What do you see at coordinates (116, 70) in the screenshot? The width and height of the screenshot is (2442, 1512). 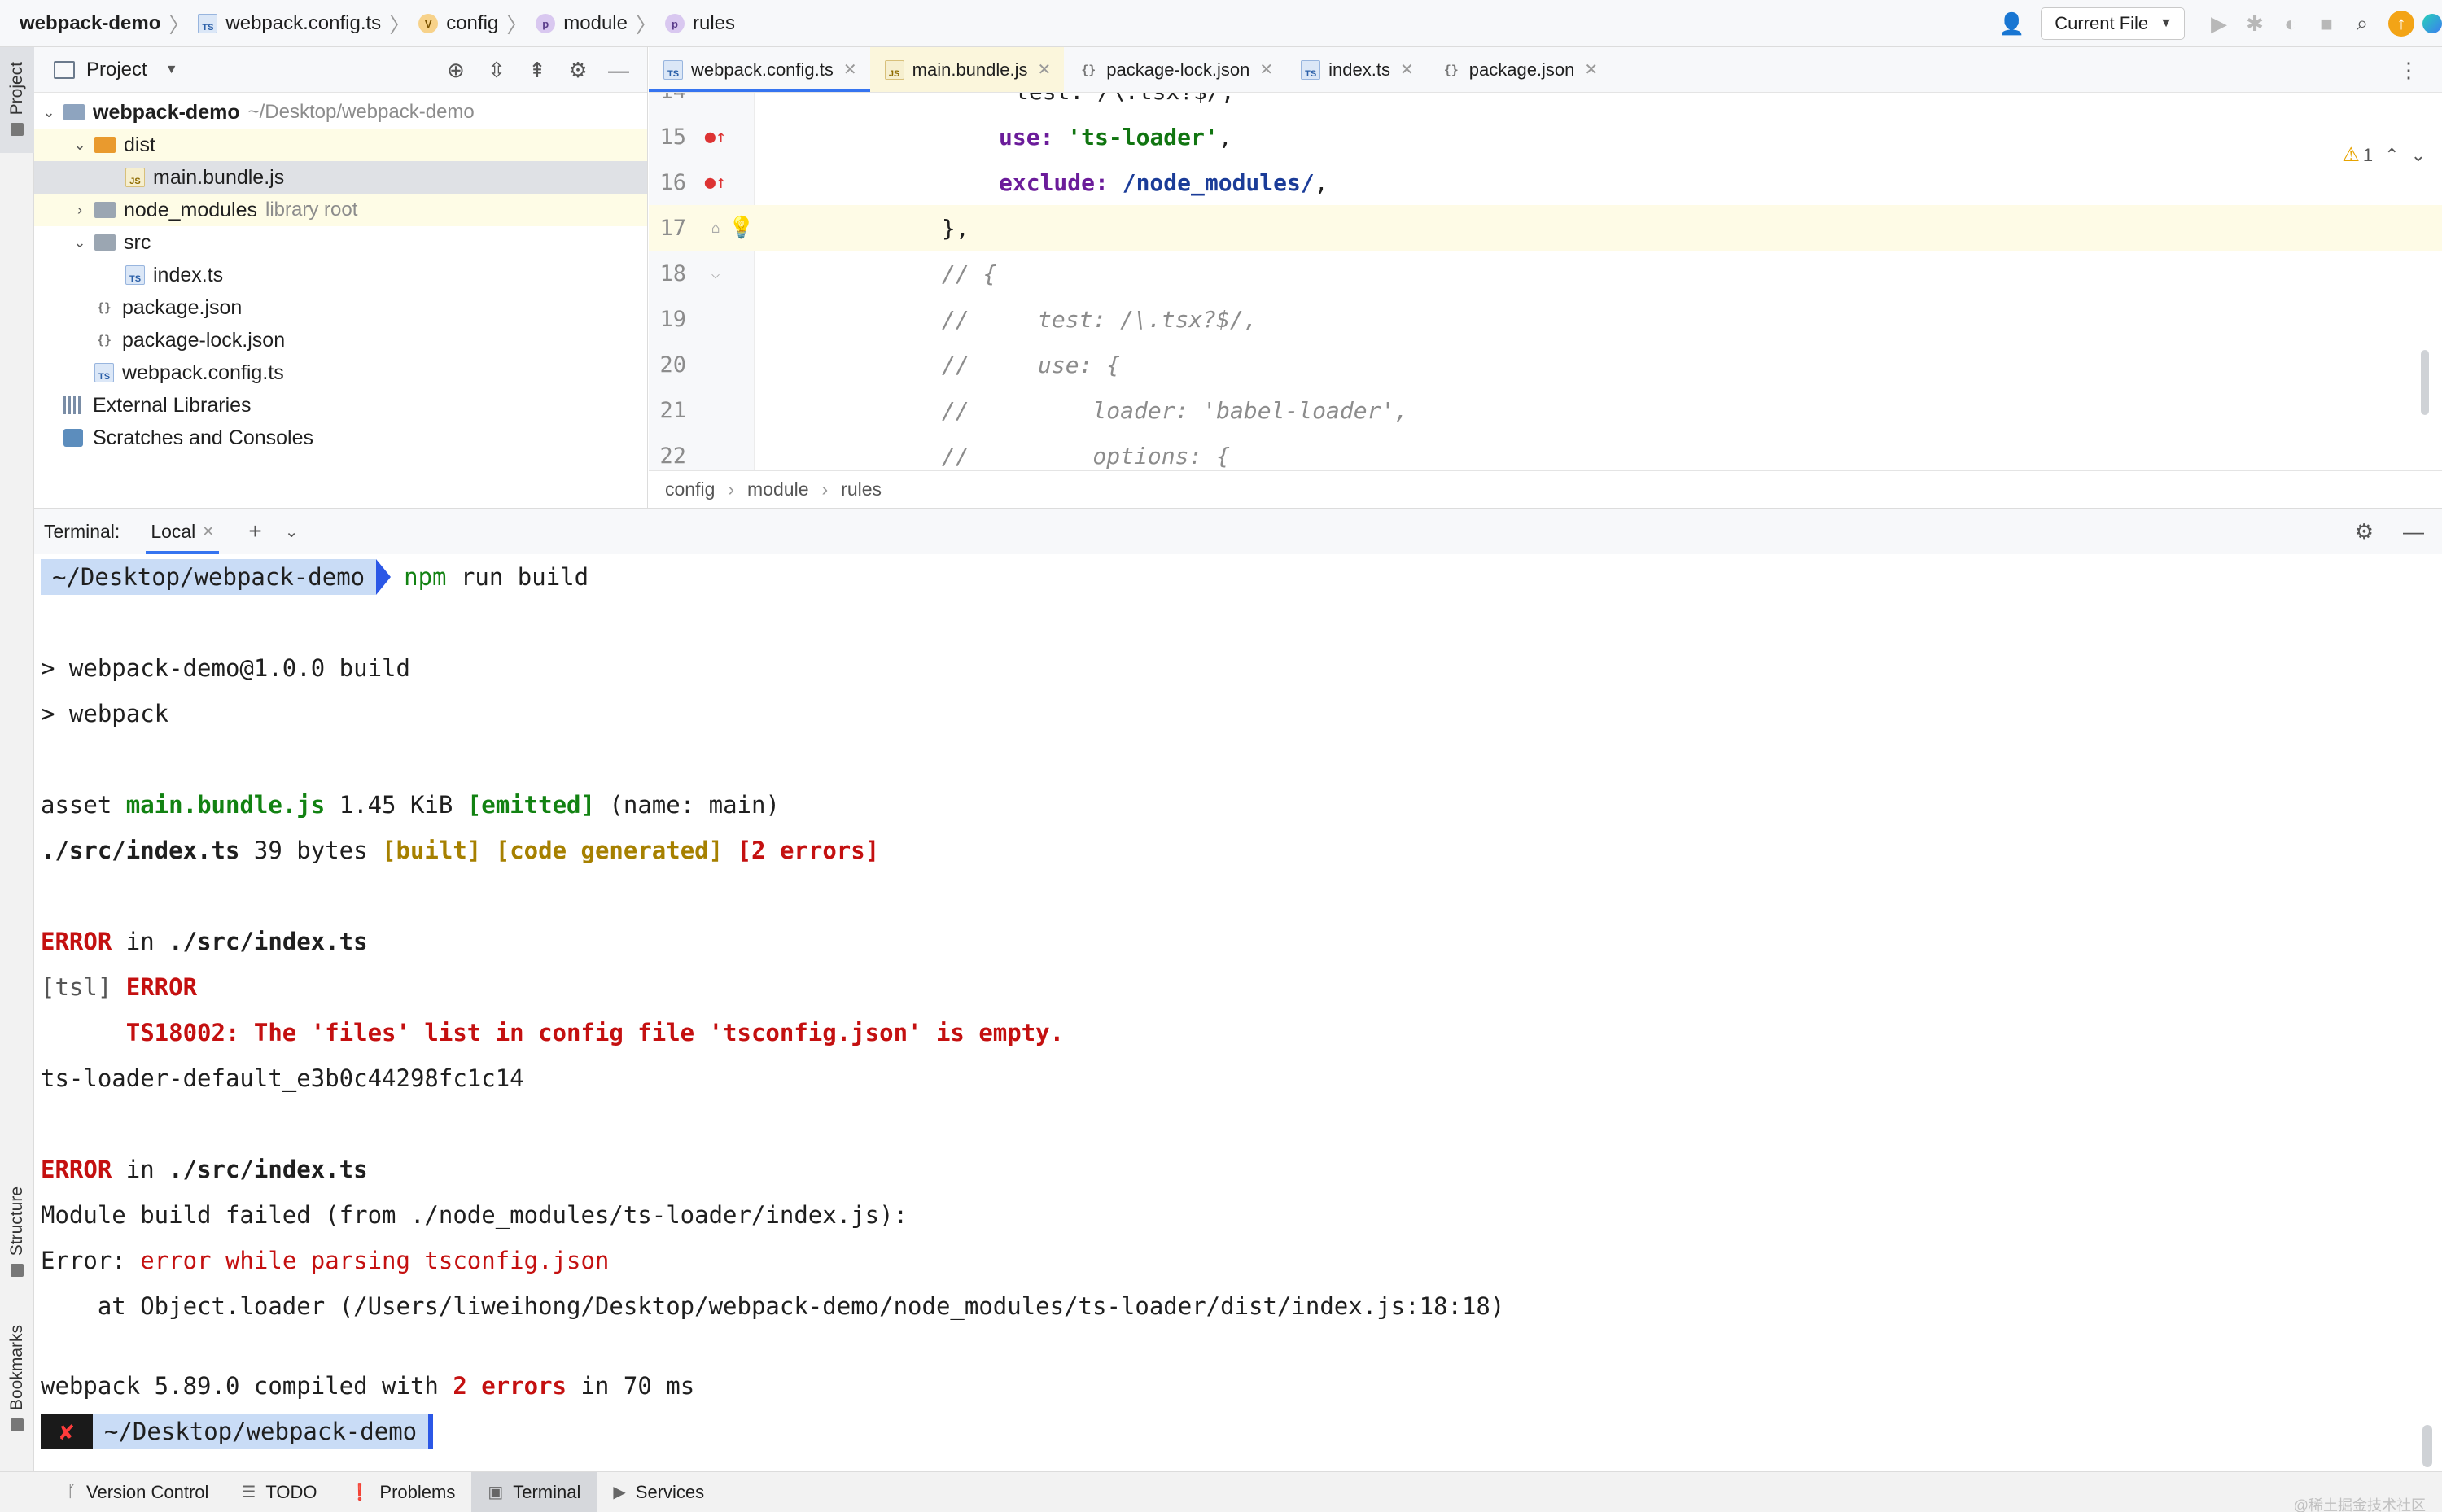 I see `project-panel-title: Project` at bounding box center [116, 70].